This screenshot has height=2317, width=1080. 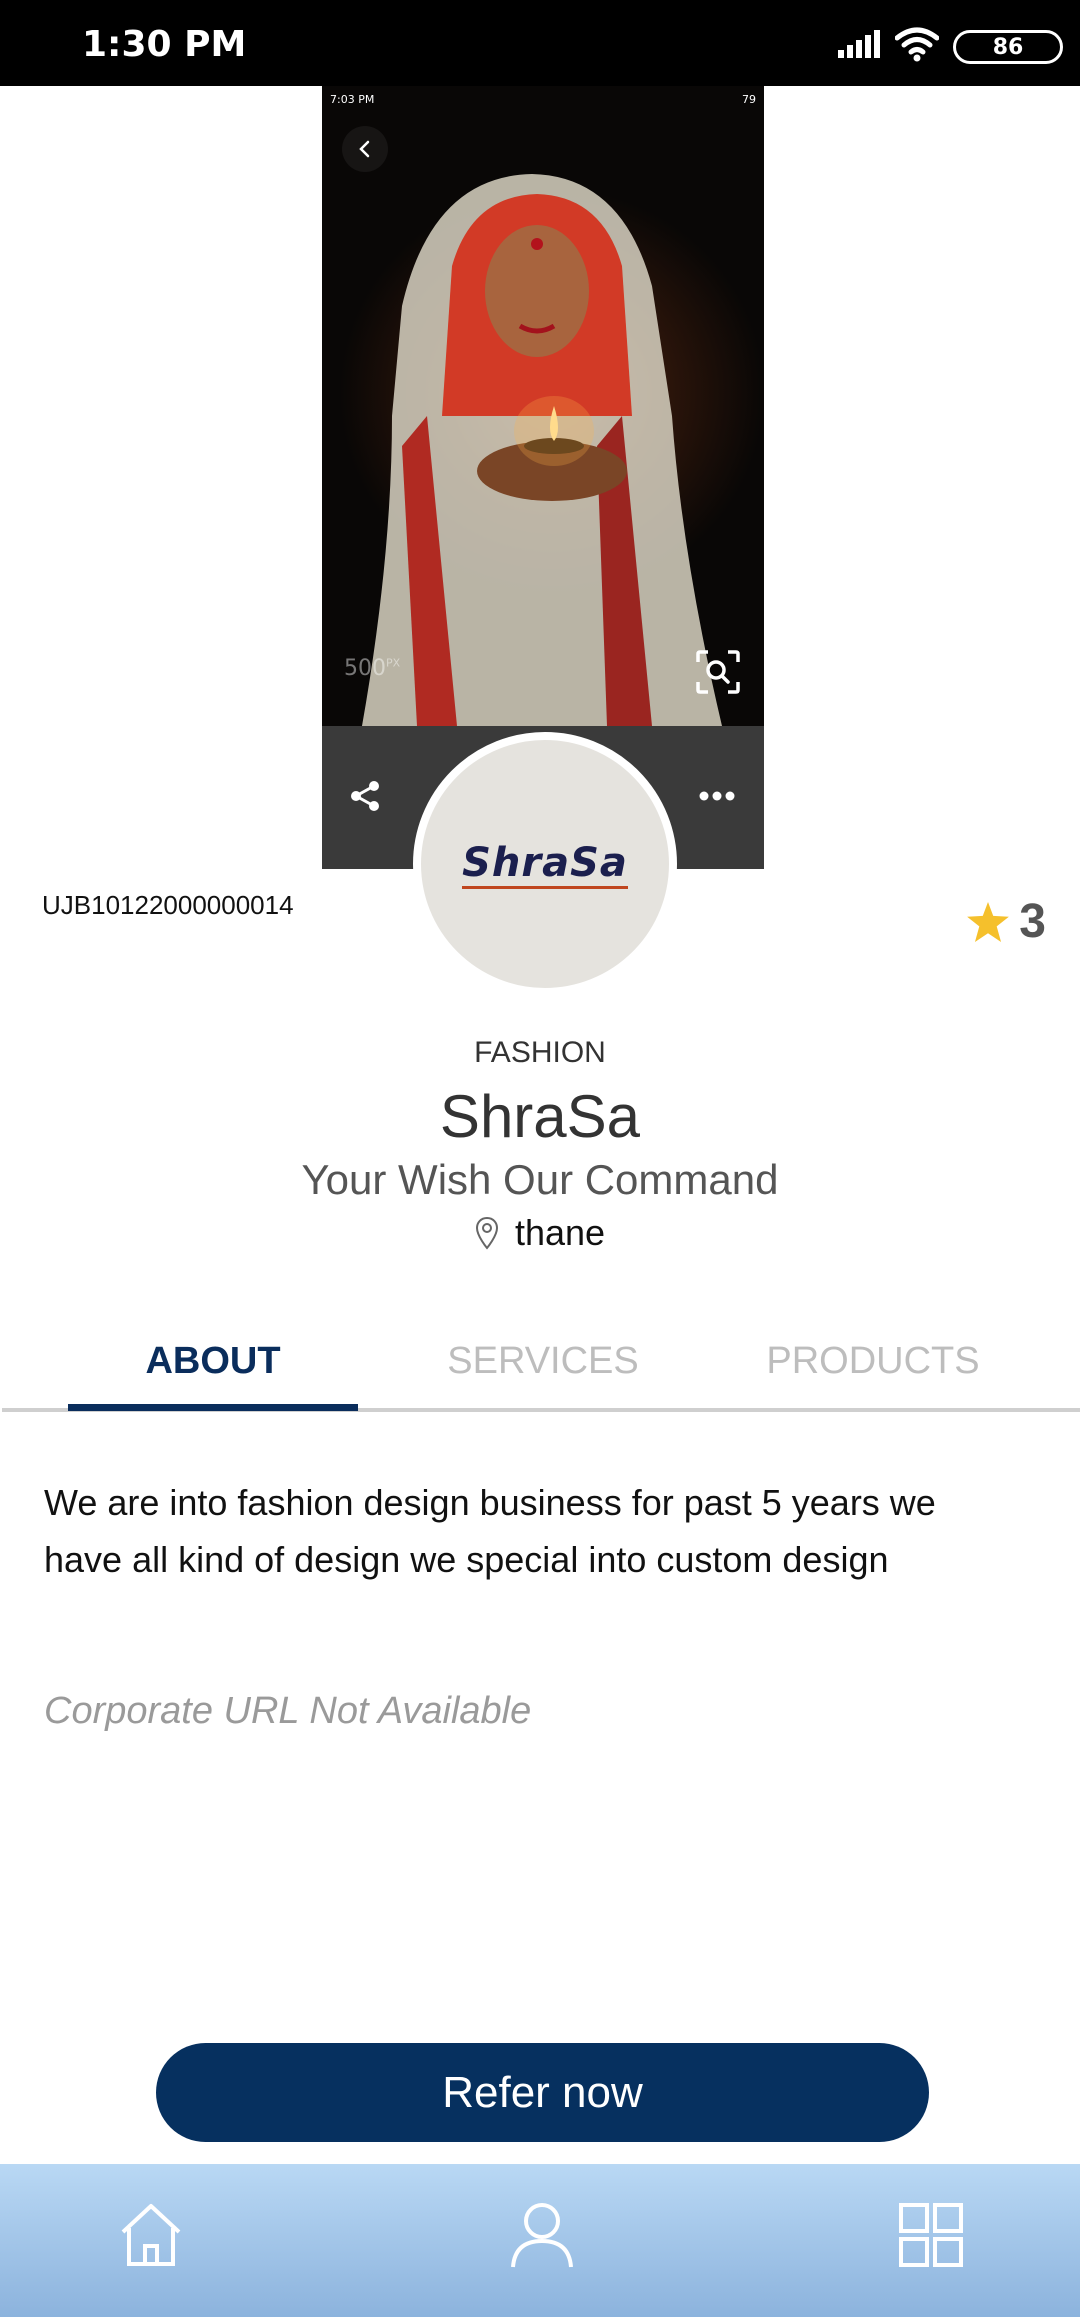 What do you see at coordinates (540, 43) in the screenshot?
I see `status-bar: 1:30 PM 86` at bounding box center [540, 43].